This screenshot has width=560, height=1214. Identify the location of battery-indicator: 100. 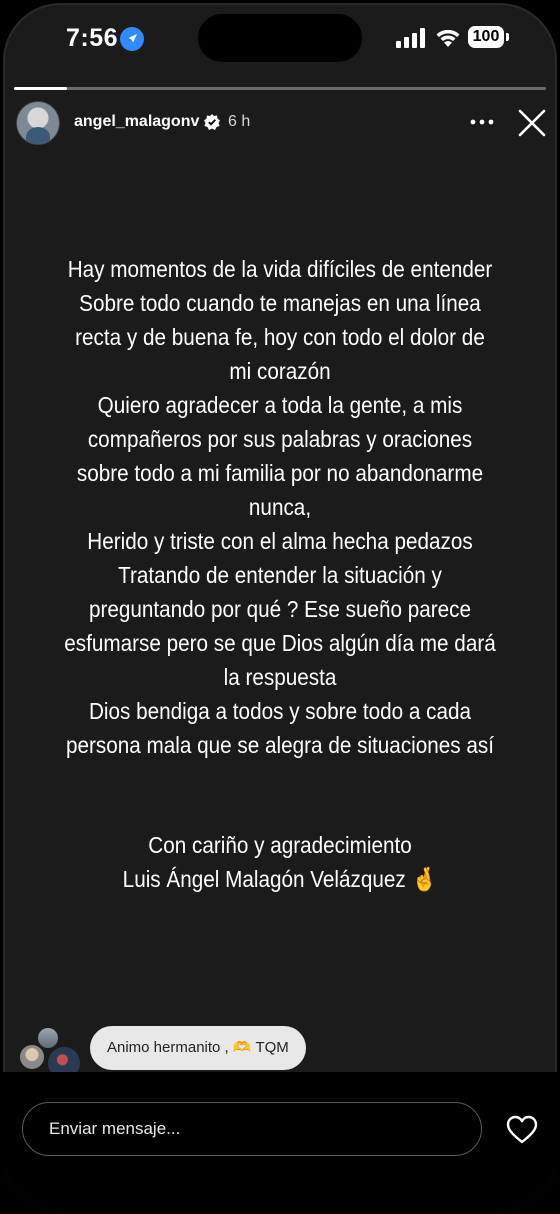
(490, 38).